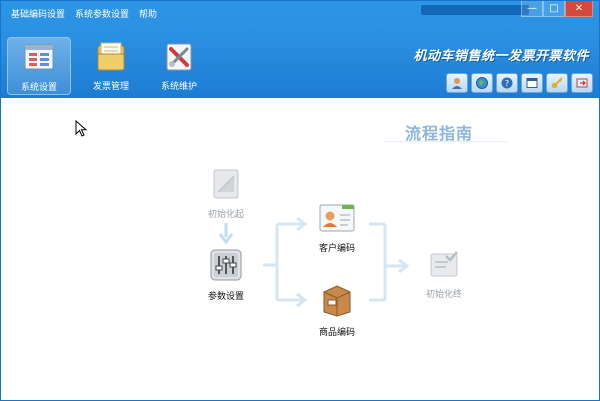 This screenshot has height=401, width=600. Describe the element at coordinates (179, 57) in the screenshot. I see `tools-icon` at that location.